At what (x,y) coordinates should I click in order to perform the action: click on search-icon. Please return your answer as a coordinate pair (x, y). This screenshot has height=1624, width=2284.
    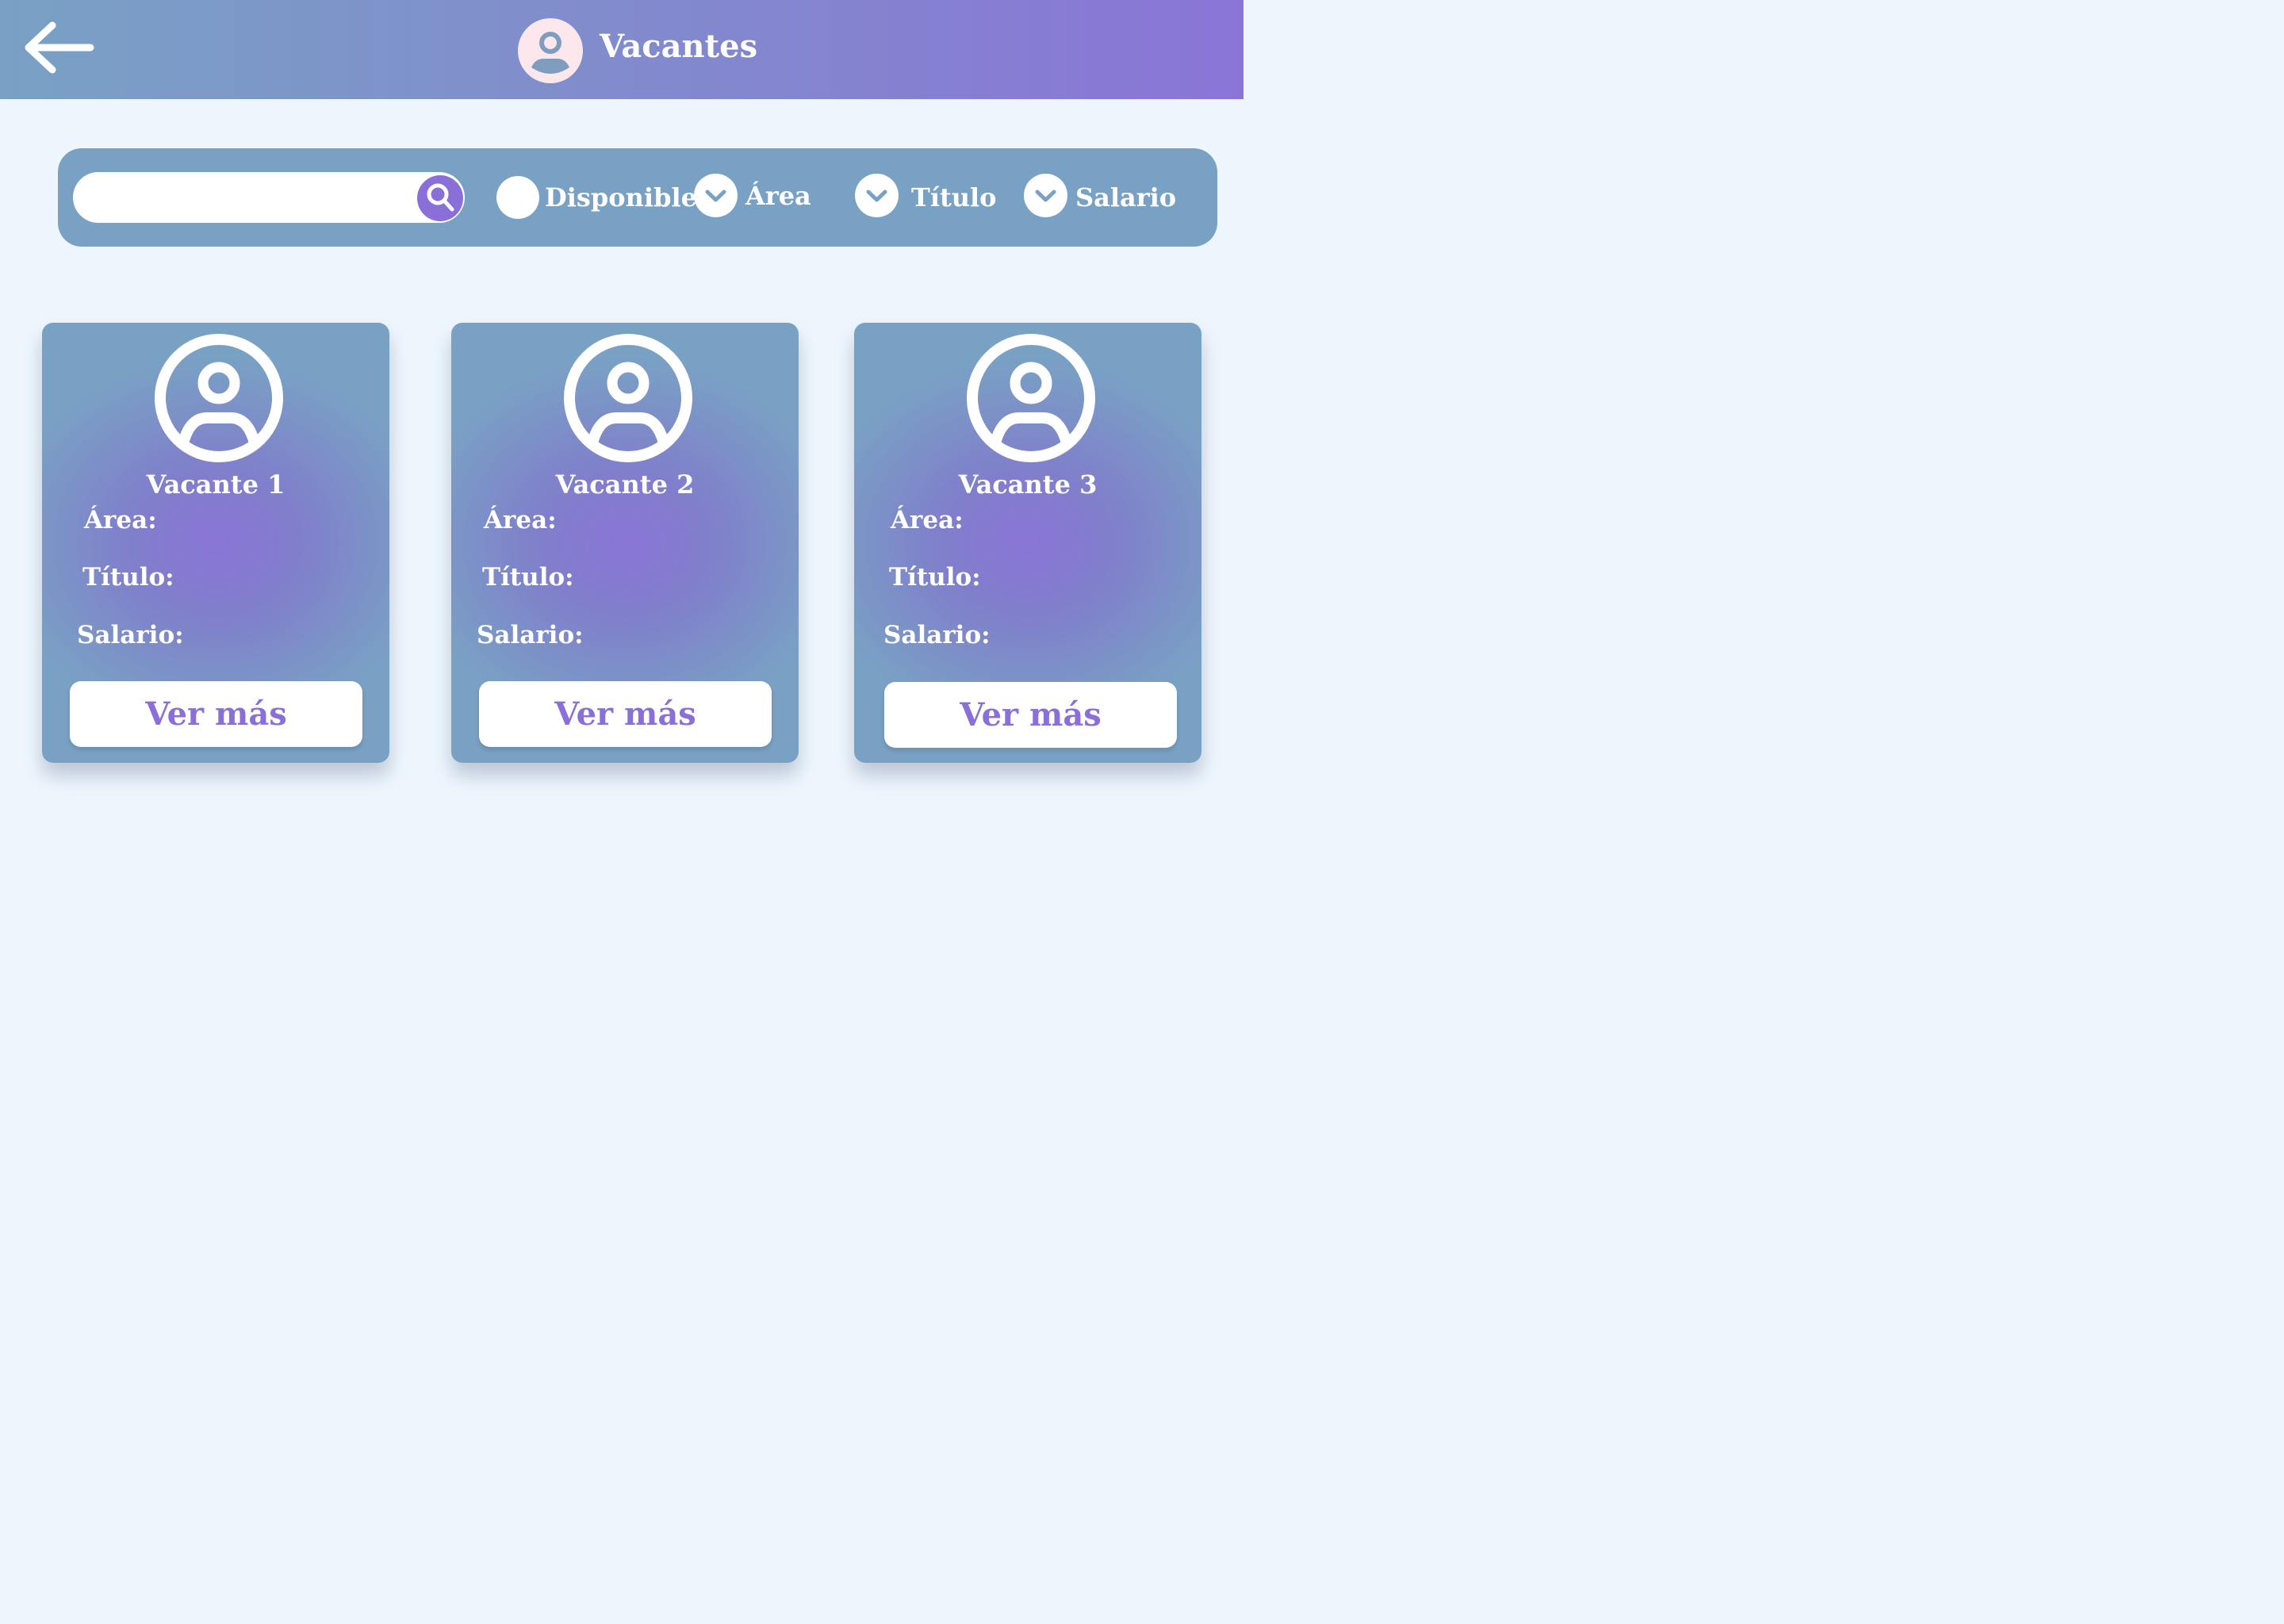
    Looking at the image, I should click on (440, 198).